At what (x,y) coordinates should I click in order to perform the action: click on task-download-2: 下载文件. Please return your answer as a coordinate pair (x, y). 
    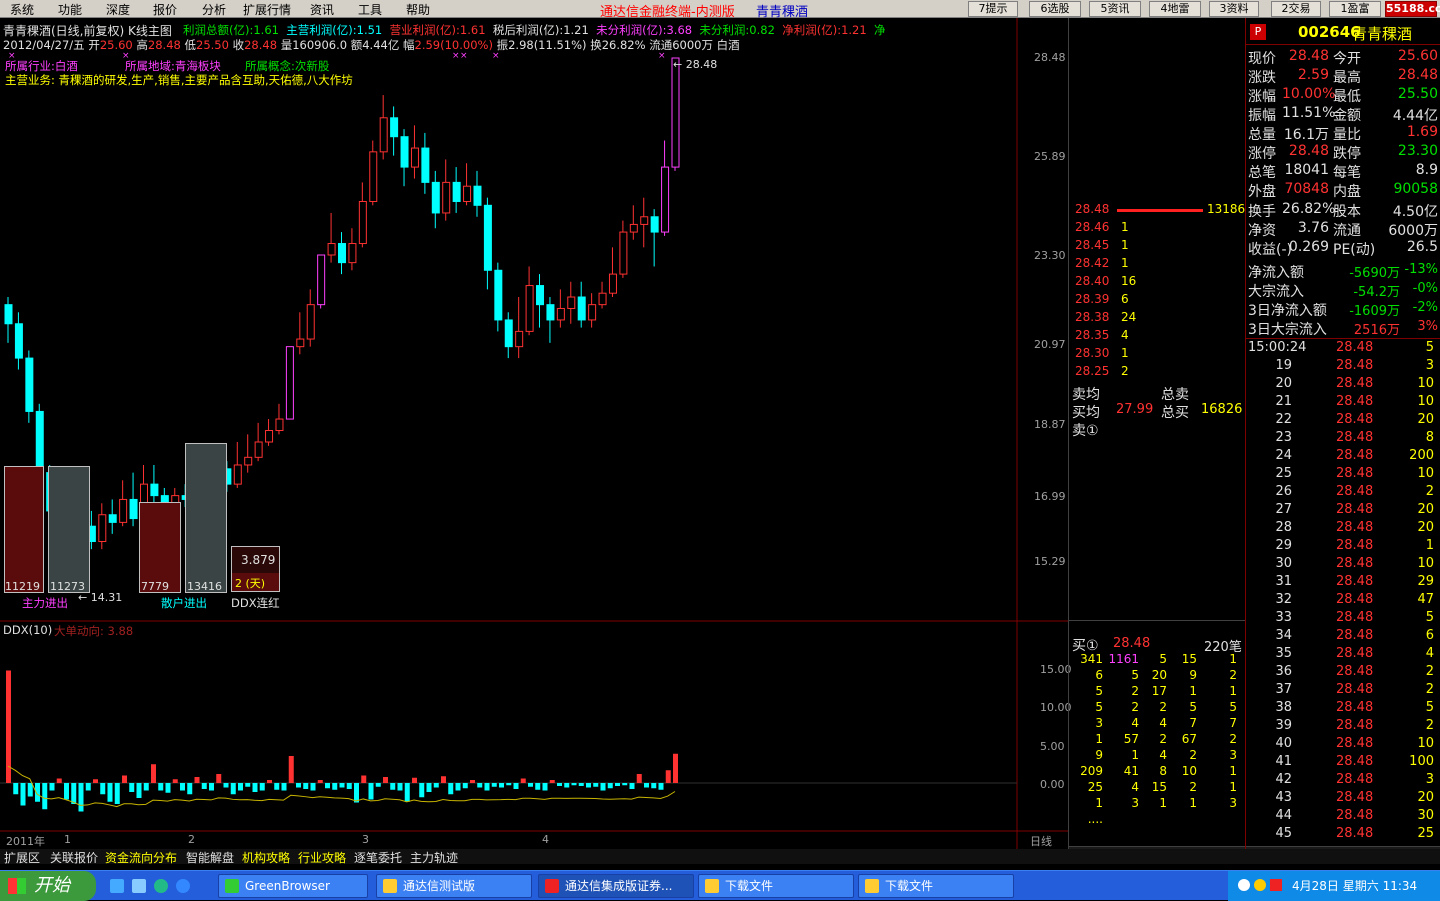
    Looking at the image, I should click on (936, 886).